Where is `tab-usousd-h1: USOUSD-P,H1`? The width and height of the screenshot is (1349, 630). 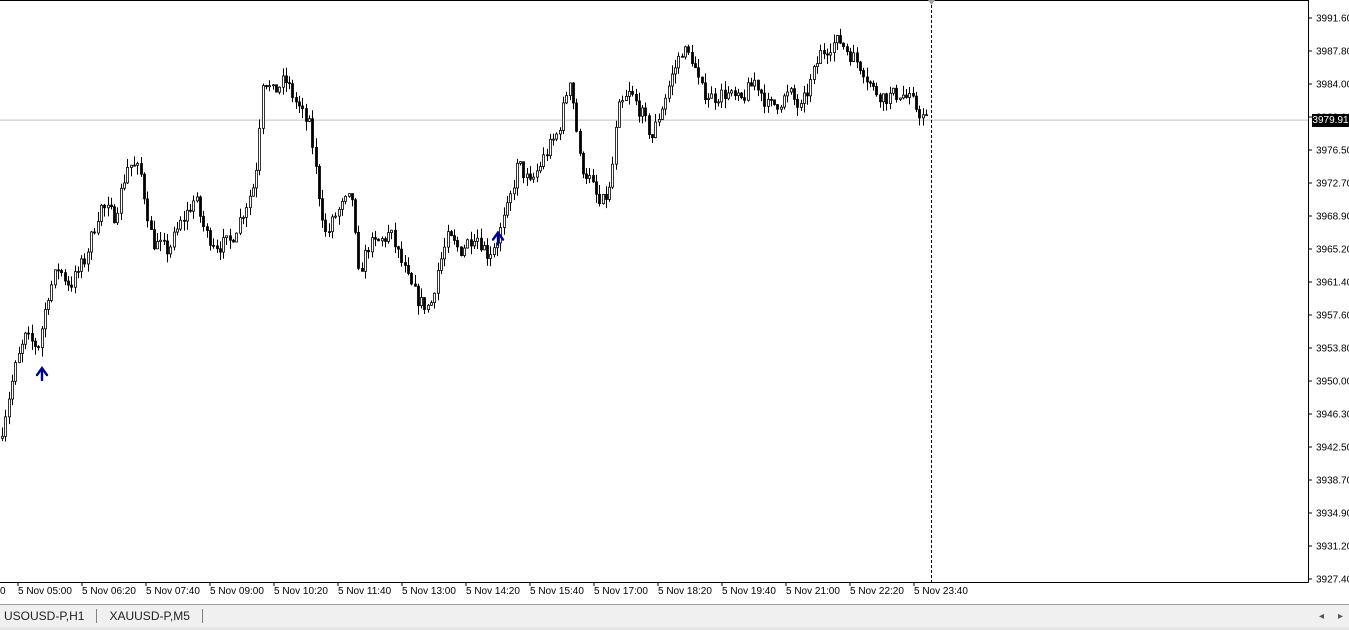
tab-usousd-h1: USOUSD-P,H1 is located at coordinates (44, 616).